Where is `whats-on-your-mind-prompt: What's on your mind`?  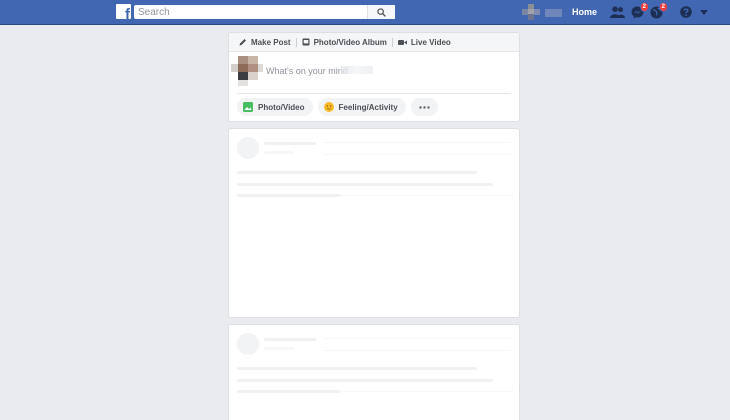
whats-on-your-mind-prompt: What's on your mind is located at coordinates (307, 71).